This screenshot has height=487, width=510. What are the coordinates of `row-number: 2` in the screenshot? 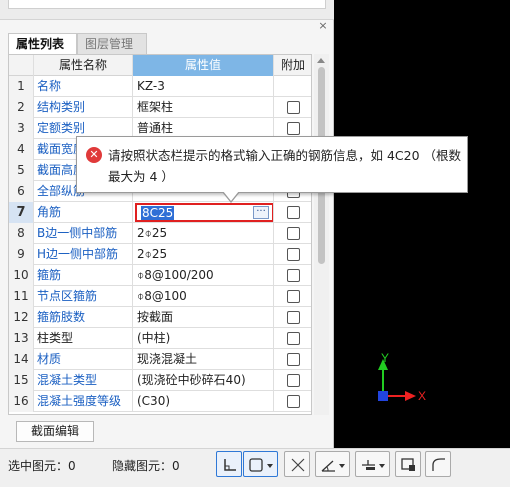 It's located at (21, 107).